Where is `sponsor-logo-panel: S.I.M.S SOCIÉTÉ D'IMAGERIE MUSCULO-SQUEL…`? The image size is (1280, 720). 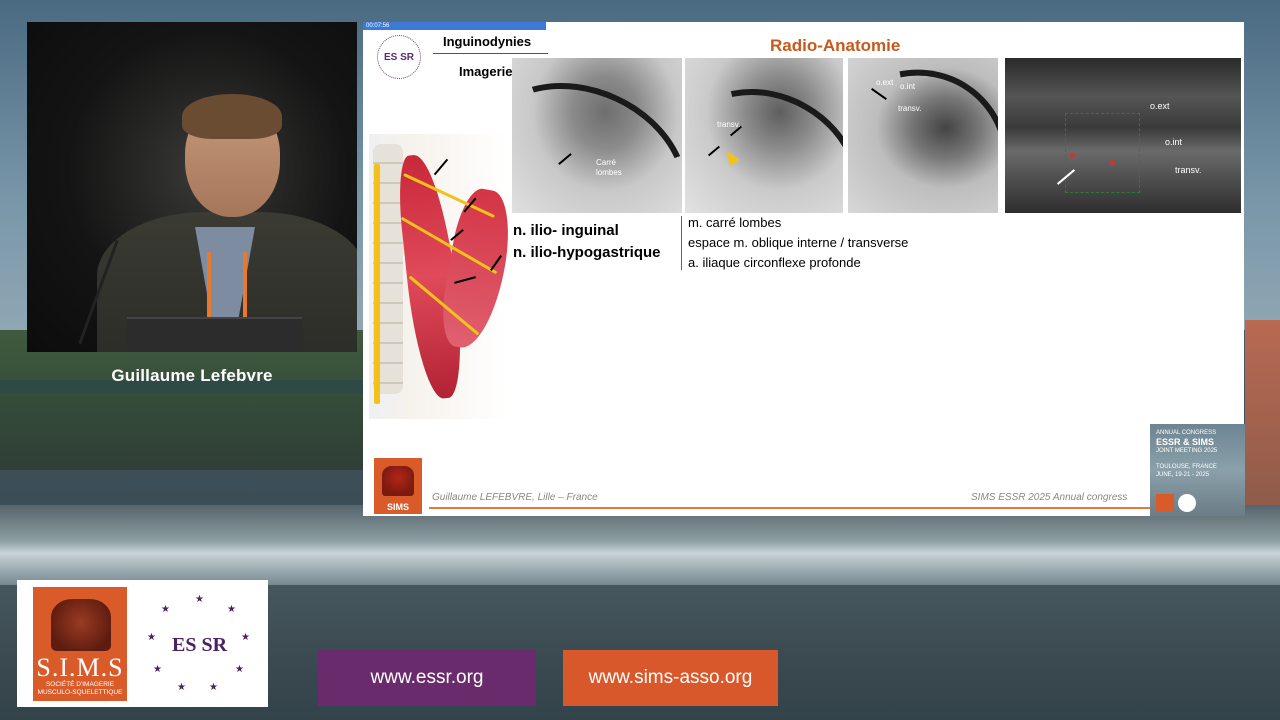 sponsor-logo-panel: S.I.M.S SOCIÉTÉ D'IMAGERIE MUSCULO-SQUEL… is located at coordinates (142, 643).